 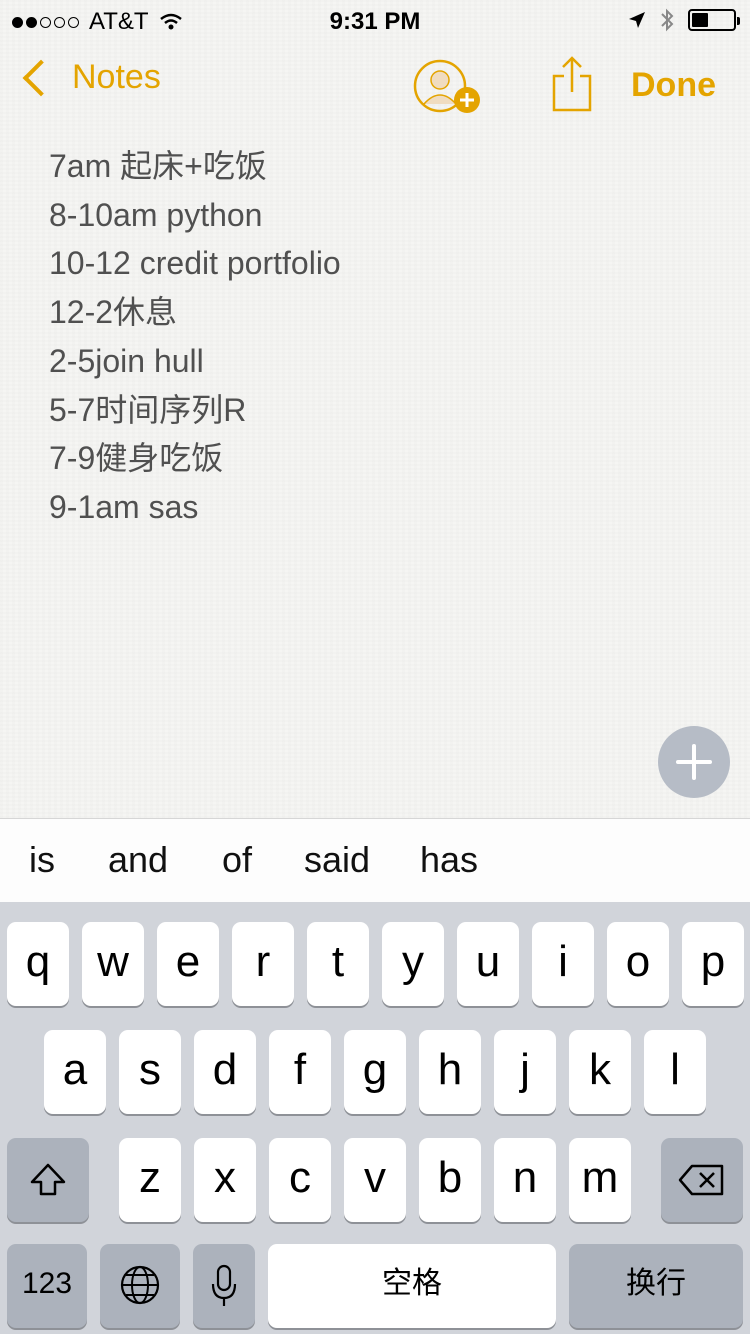 What do you see at coordinates (713, 964) in the screenshot?
I see `key-p: p` at bounding box center [713, 964].